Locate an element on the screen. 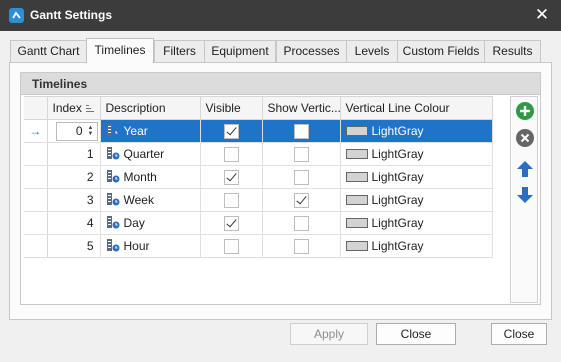 The image size is (561, 362). column-header-description: Description is located at coordinates (150, 108).